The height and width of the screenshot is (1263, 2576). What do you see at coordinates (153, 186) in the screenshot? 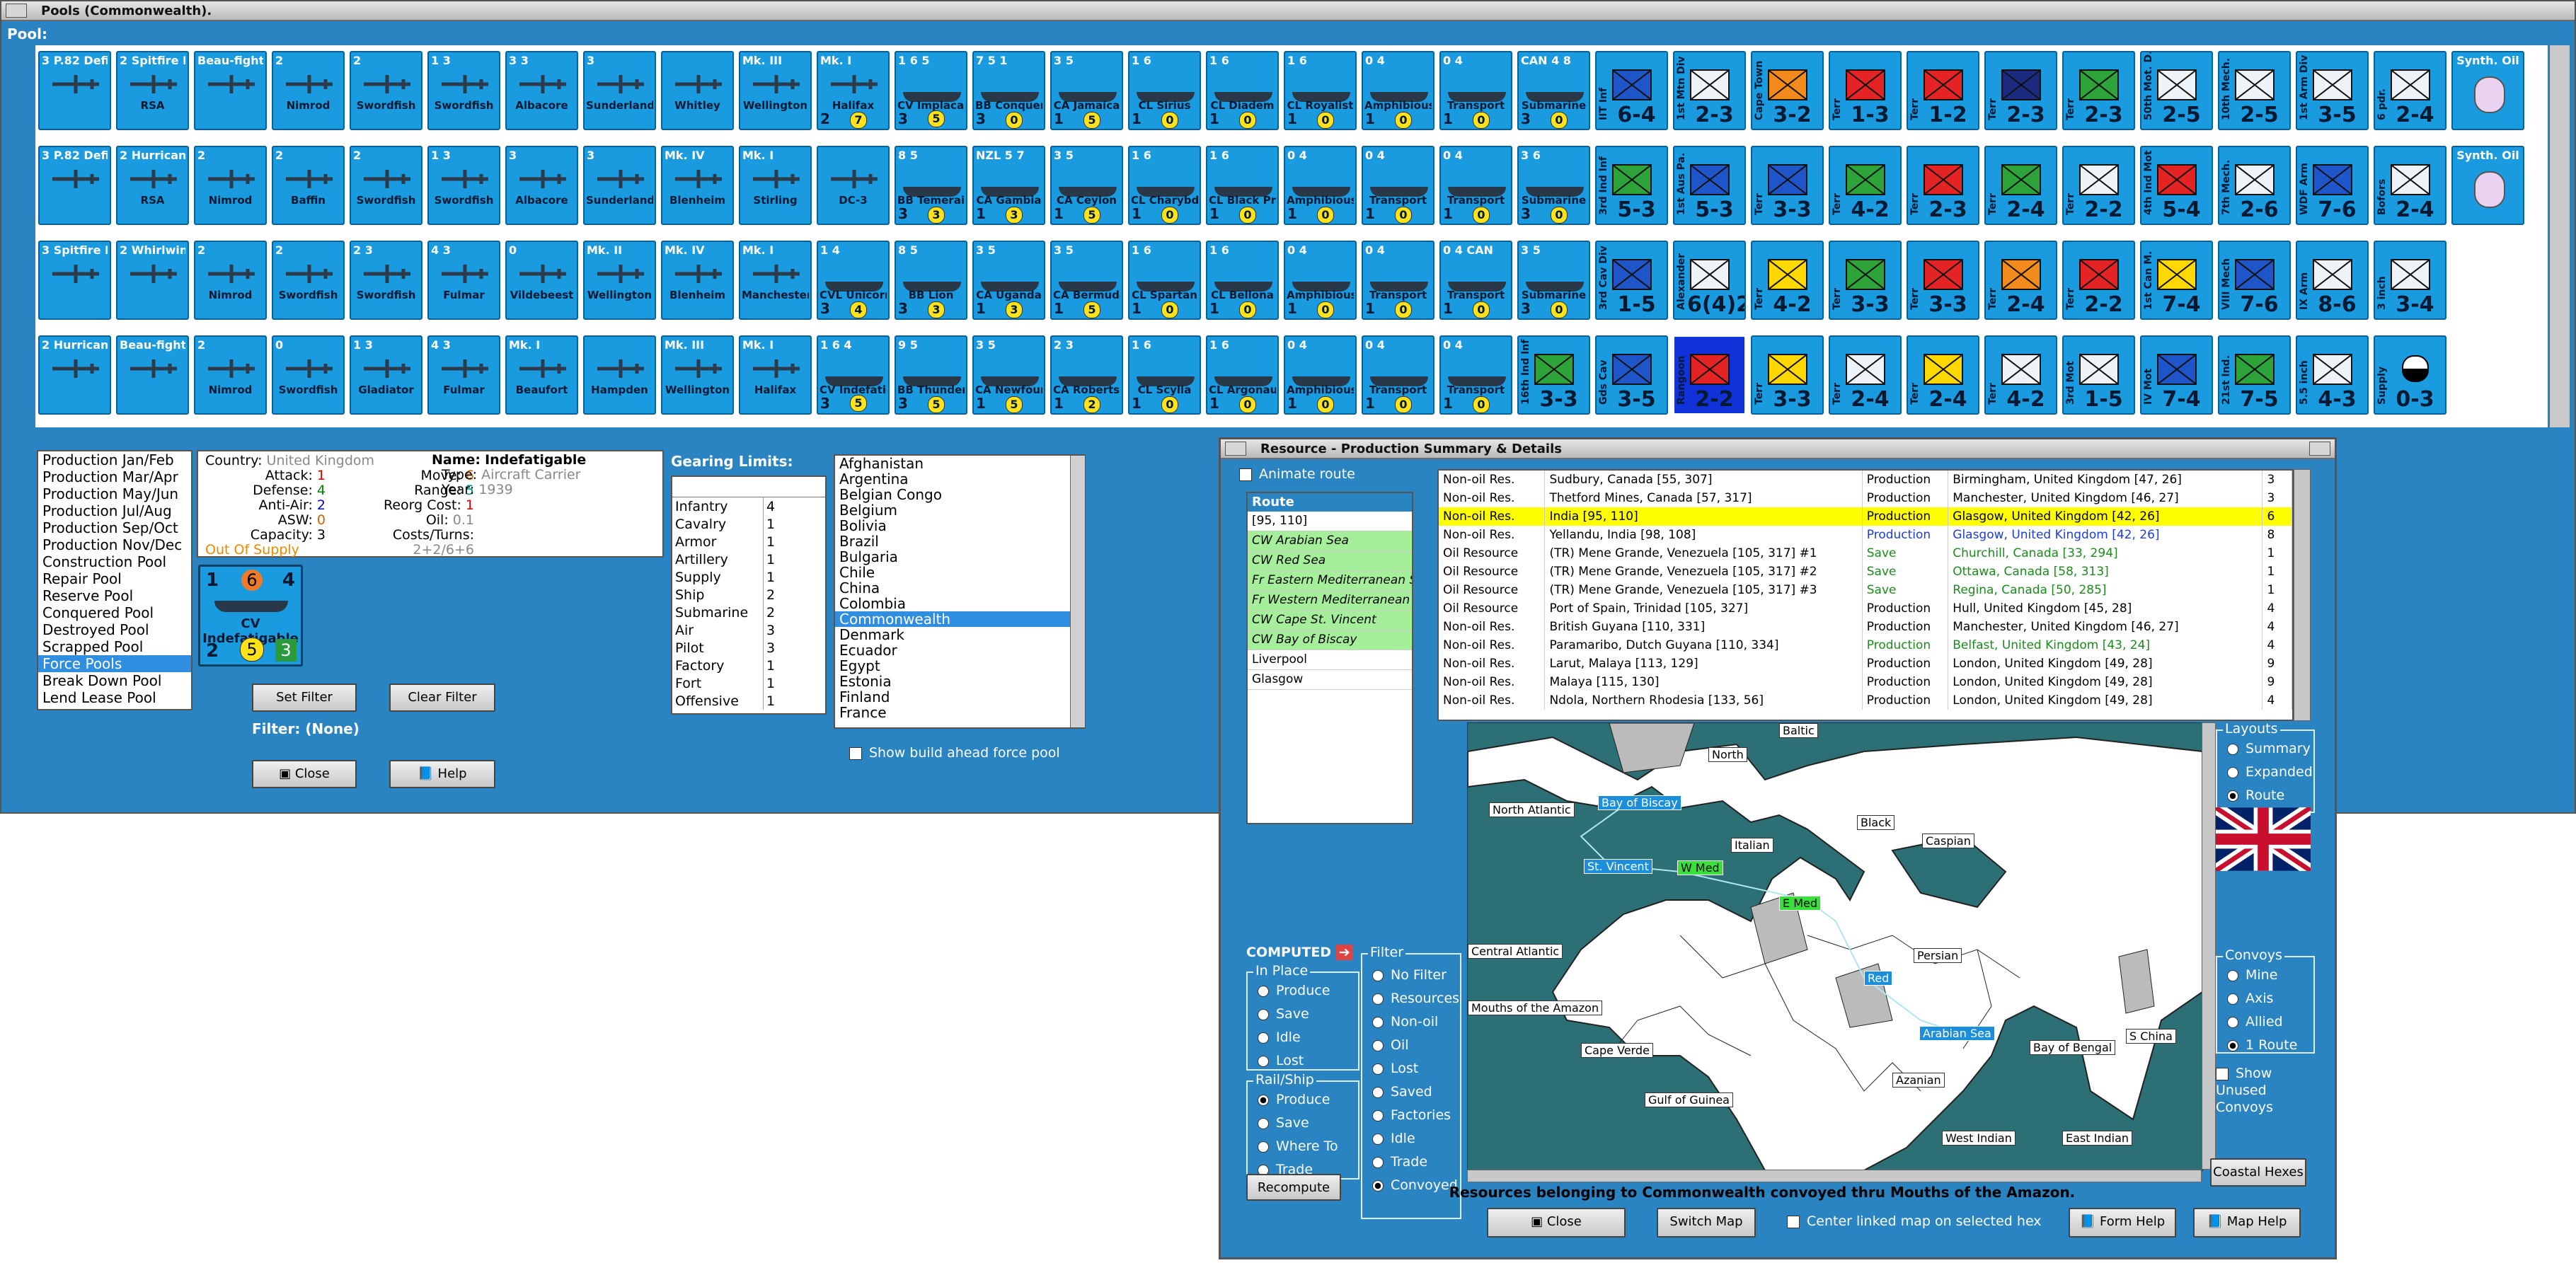
I see `unit-counter: 2 Hurricane IIA RSA 3` at bounding box center [153, 186].